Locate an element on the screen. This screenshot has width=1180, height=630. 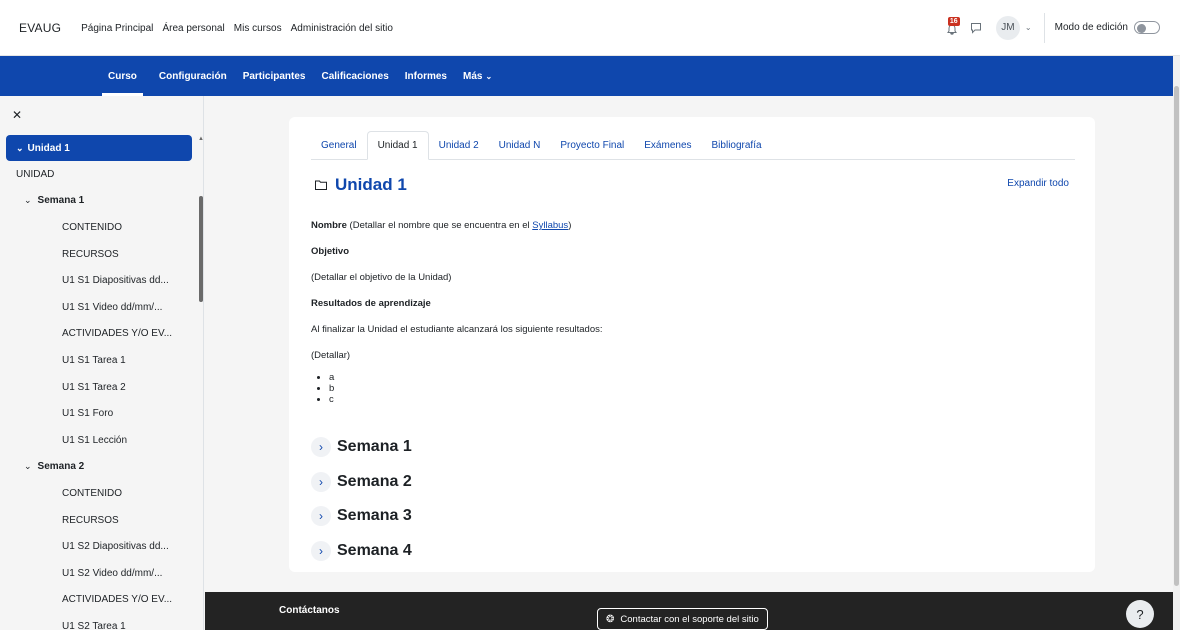
tab-examenes: Exámenes is located at coordinates (667, 145).